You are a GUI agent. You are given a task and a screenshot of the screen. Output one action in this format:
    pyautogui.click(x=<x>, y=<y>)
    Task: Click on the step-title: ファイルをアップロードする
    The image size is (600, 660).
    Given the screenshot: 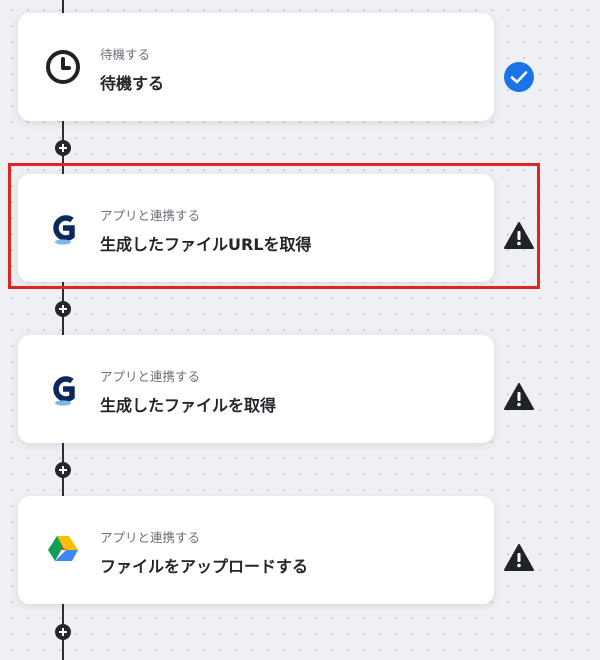 What is the action you would take?
    pyautogui.click(x=204, y=566)
    